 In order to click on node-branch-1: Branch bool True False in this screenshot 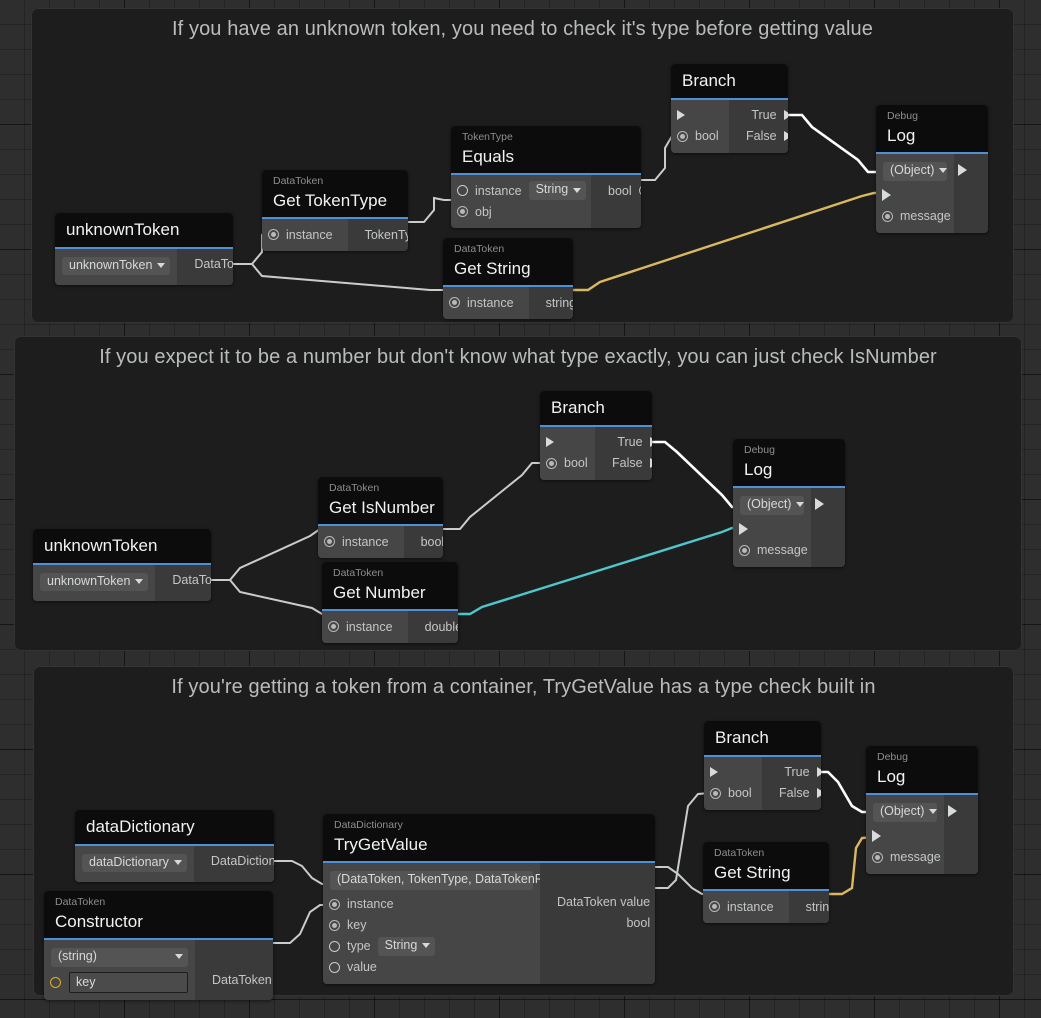, I will do `click(729, 108)`.